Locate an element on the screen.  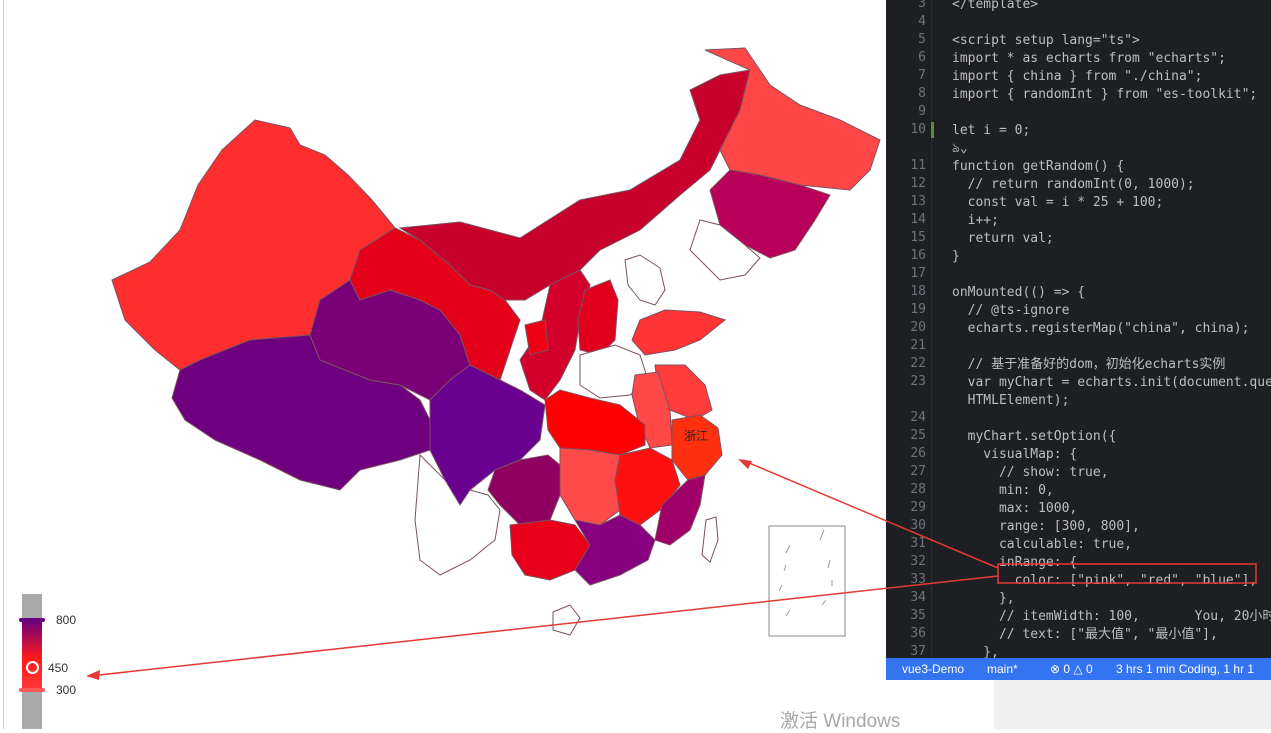
arrow-to-visualmap is located at coordinates (544, 626).